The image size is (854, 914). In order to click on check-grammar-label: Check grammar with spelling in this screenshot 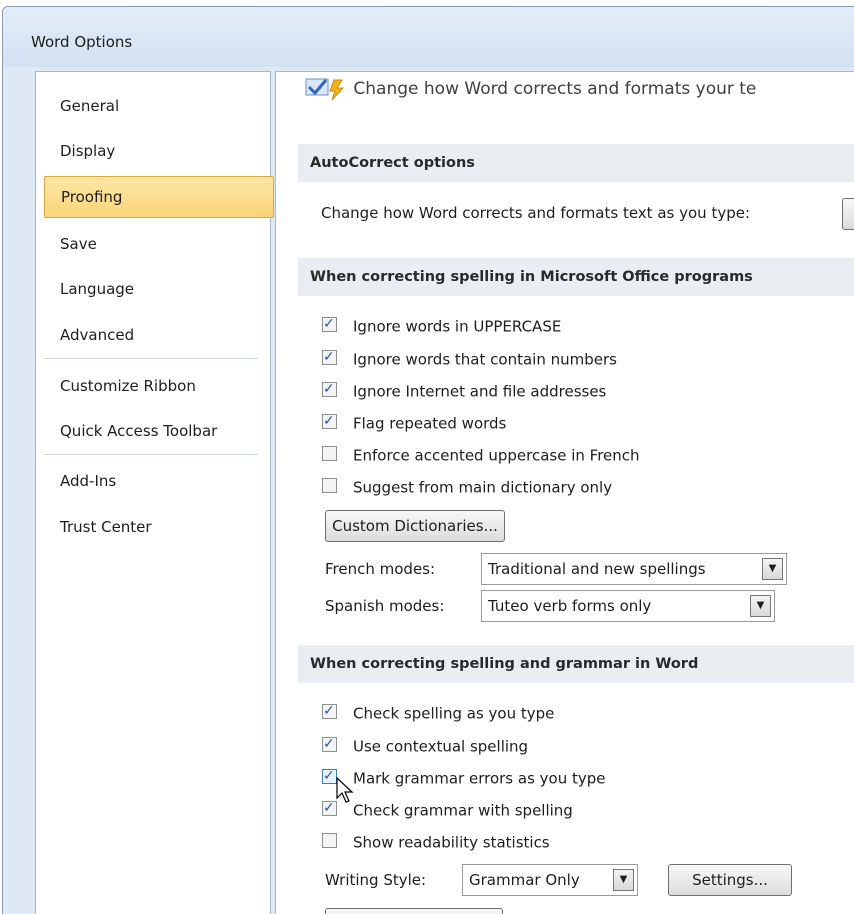, I will do `click(463, 810)`.